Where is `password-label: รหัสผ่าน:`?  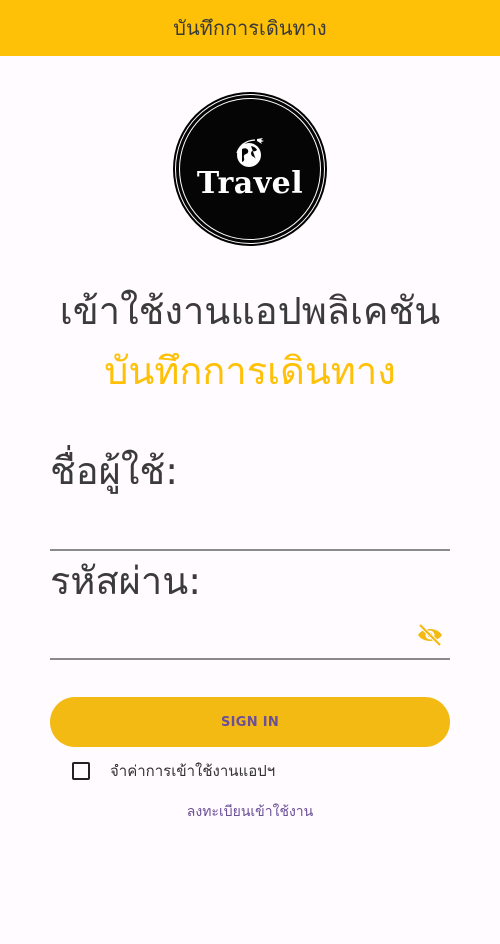 password-label: รหัสผ่าน: is located at coordinates (126, 581).